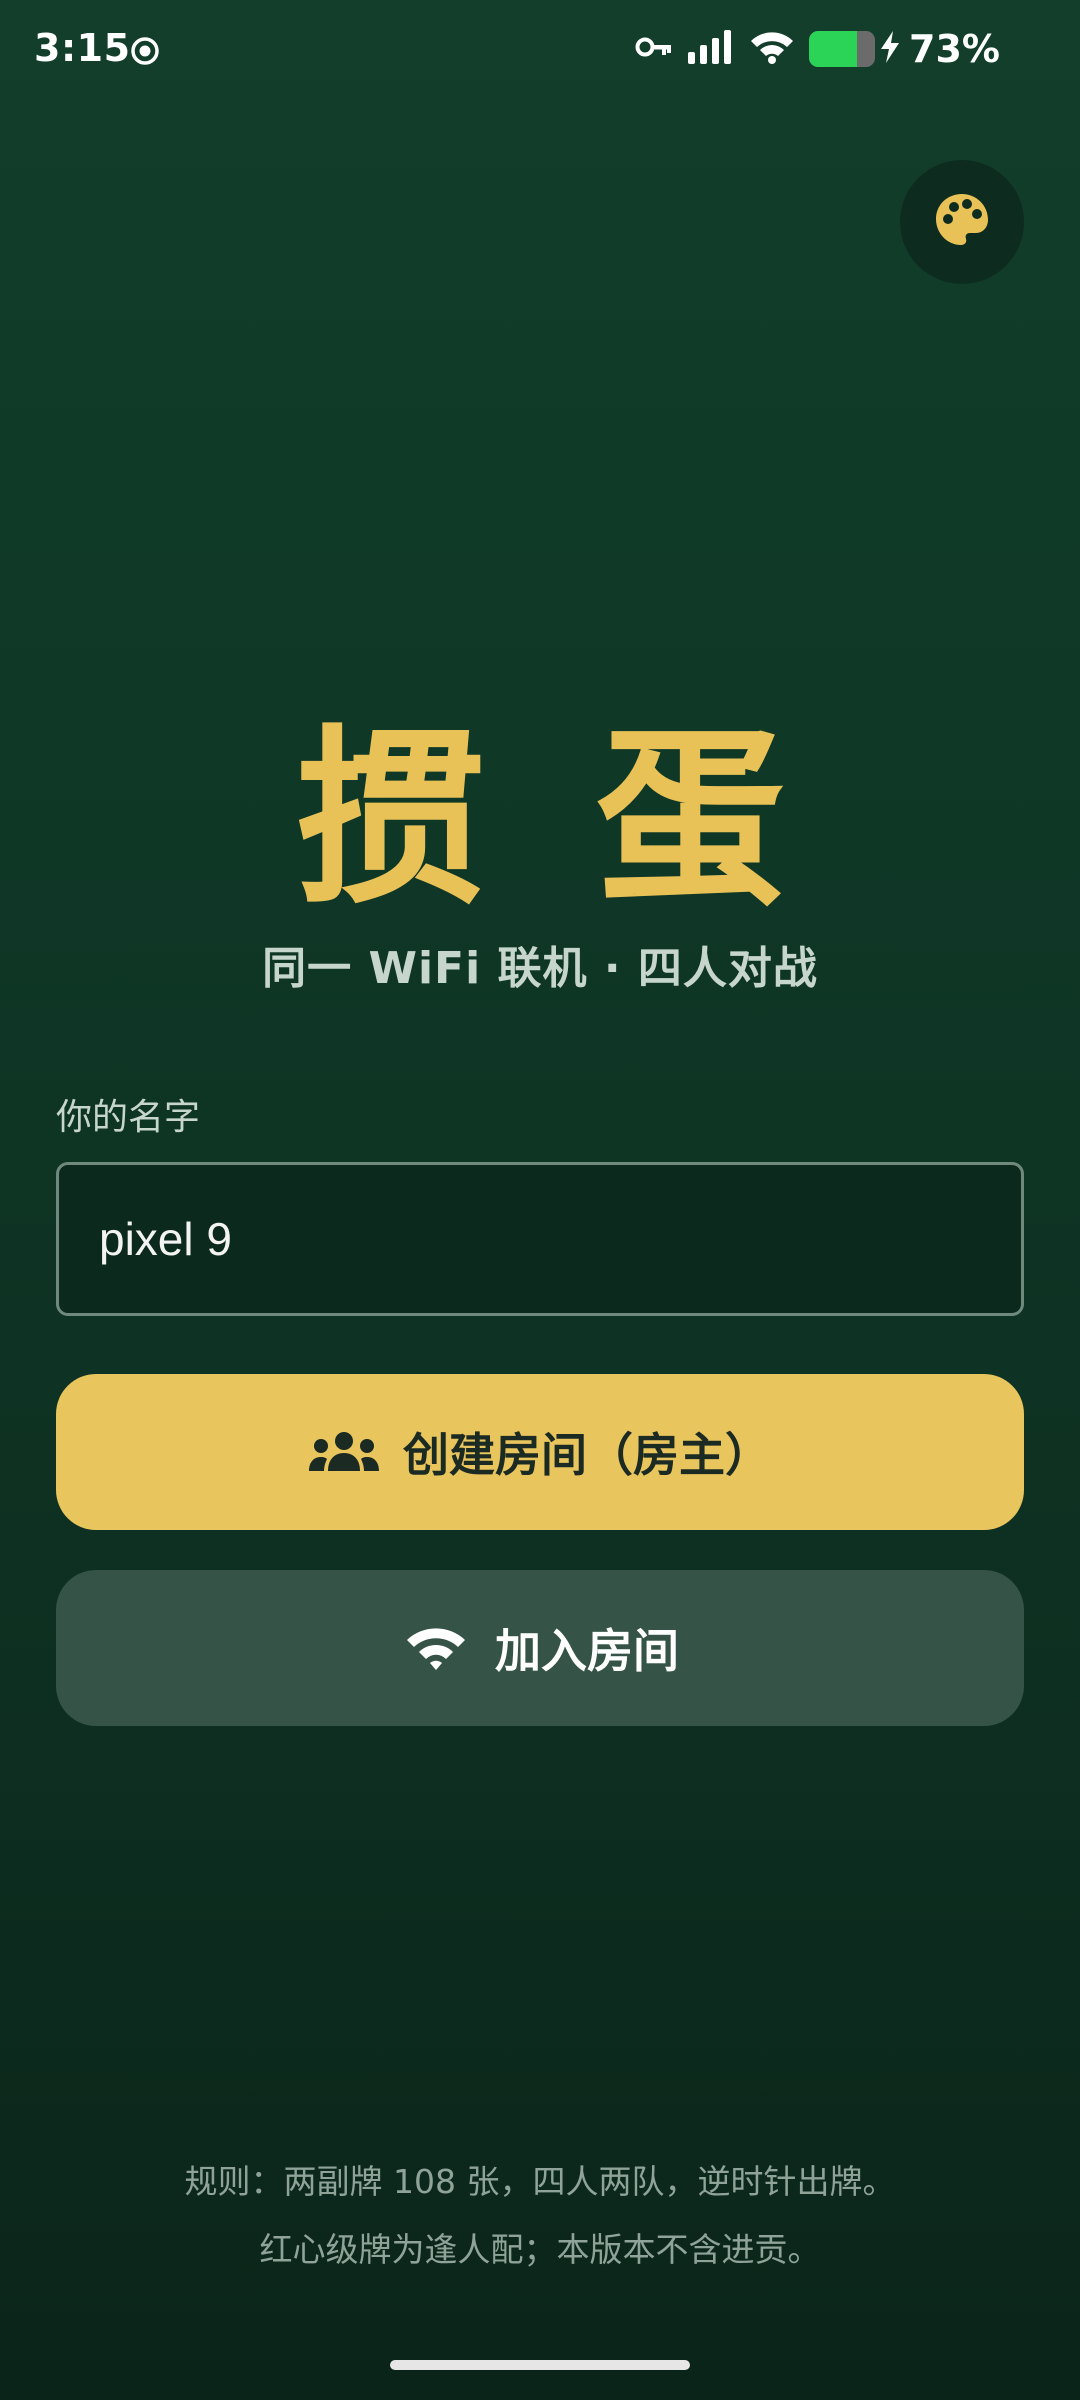 The width and height of the screenshot is (1080, 2400). I want to click on palette-icon, so click(962, 222).